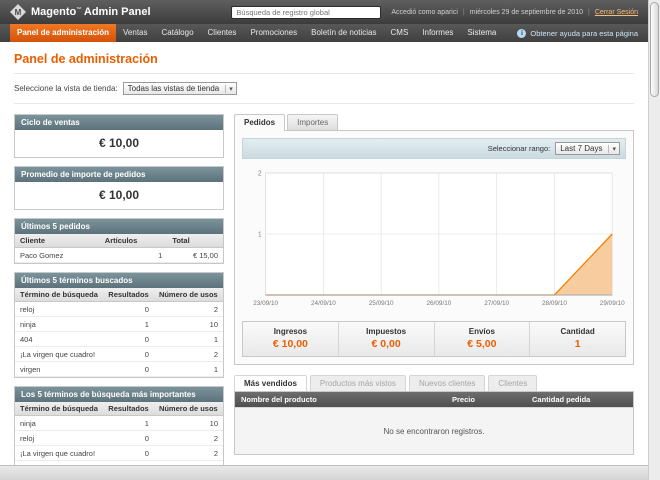 Image resolution: width=660 pixels, height=480 pixels. Describe the element at coordinates (323, 303) in the screenshot. I see `svg-text: 24/09/10` at that location.